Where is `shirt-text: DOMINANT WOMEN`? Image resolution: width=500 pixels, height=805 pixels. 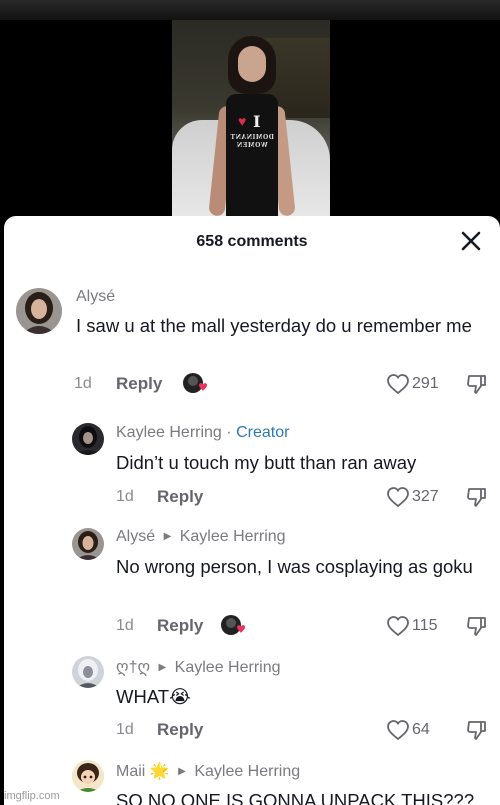
shirt-text: DOMINANT WOMEN is located at coordinates (252, 142).